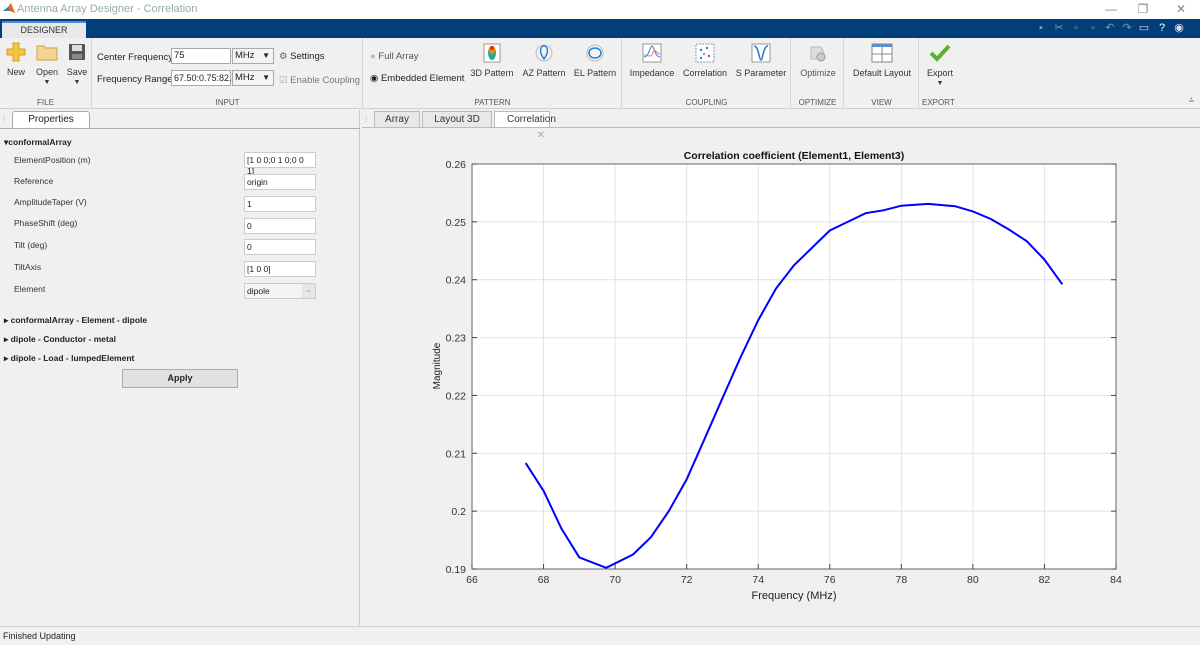  What do you see at coordinates (456, 454) in the screenshot?
I see `y-tick-label: 0.21` at bounding box center [456, 454].